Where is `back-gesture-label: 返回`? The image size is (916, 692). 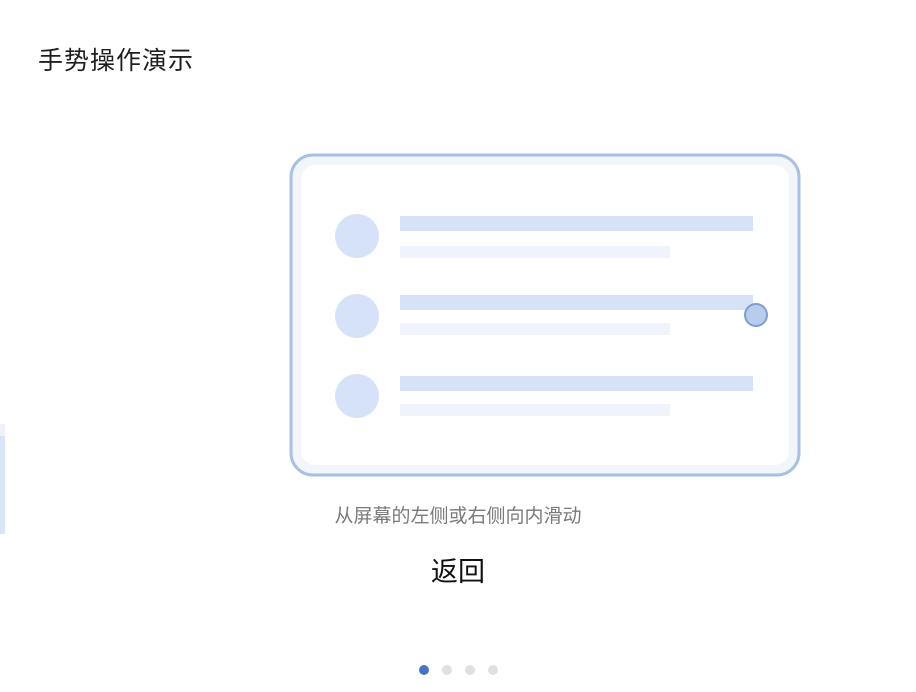
back-gesture-label: 返回 is located at coordinates (458, 573).